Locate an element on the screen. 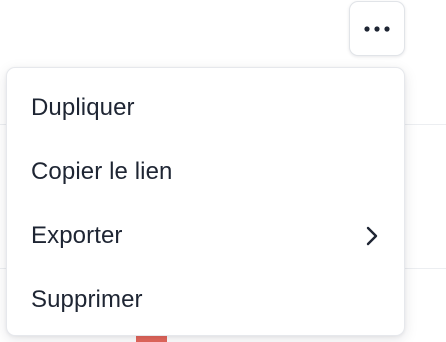 Image resolution: width=446 pixels, height=342 pixels. more-options-button is located at coordinates (377, 28).